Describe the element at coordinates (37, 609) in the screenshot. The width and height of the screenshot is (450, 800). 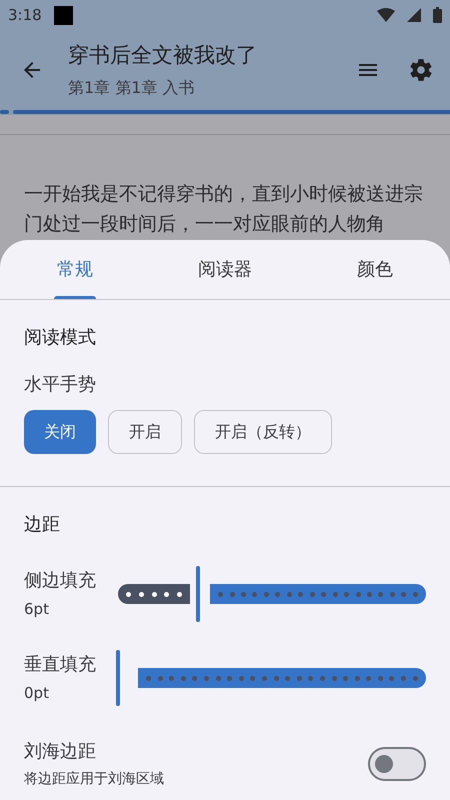
I see `slider-value: 6pt` at that location.